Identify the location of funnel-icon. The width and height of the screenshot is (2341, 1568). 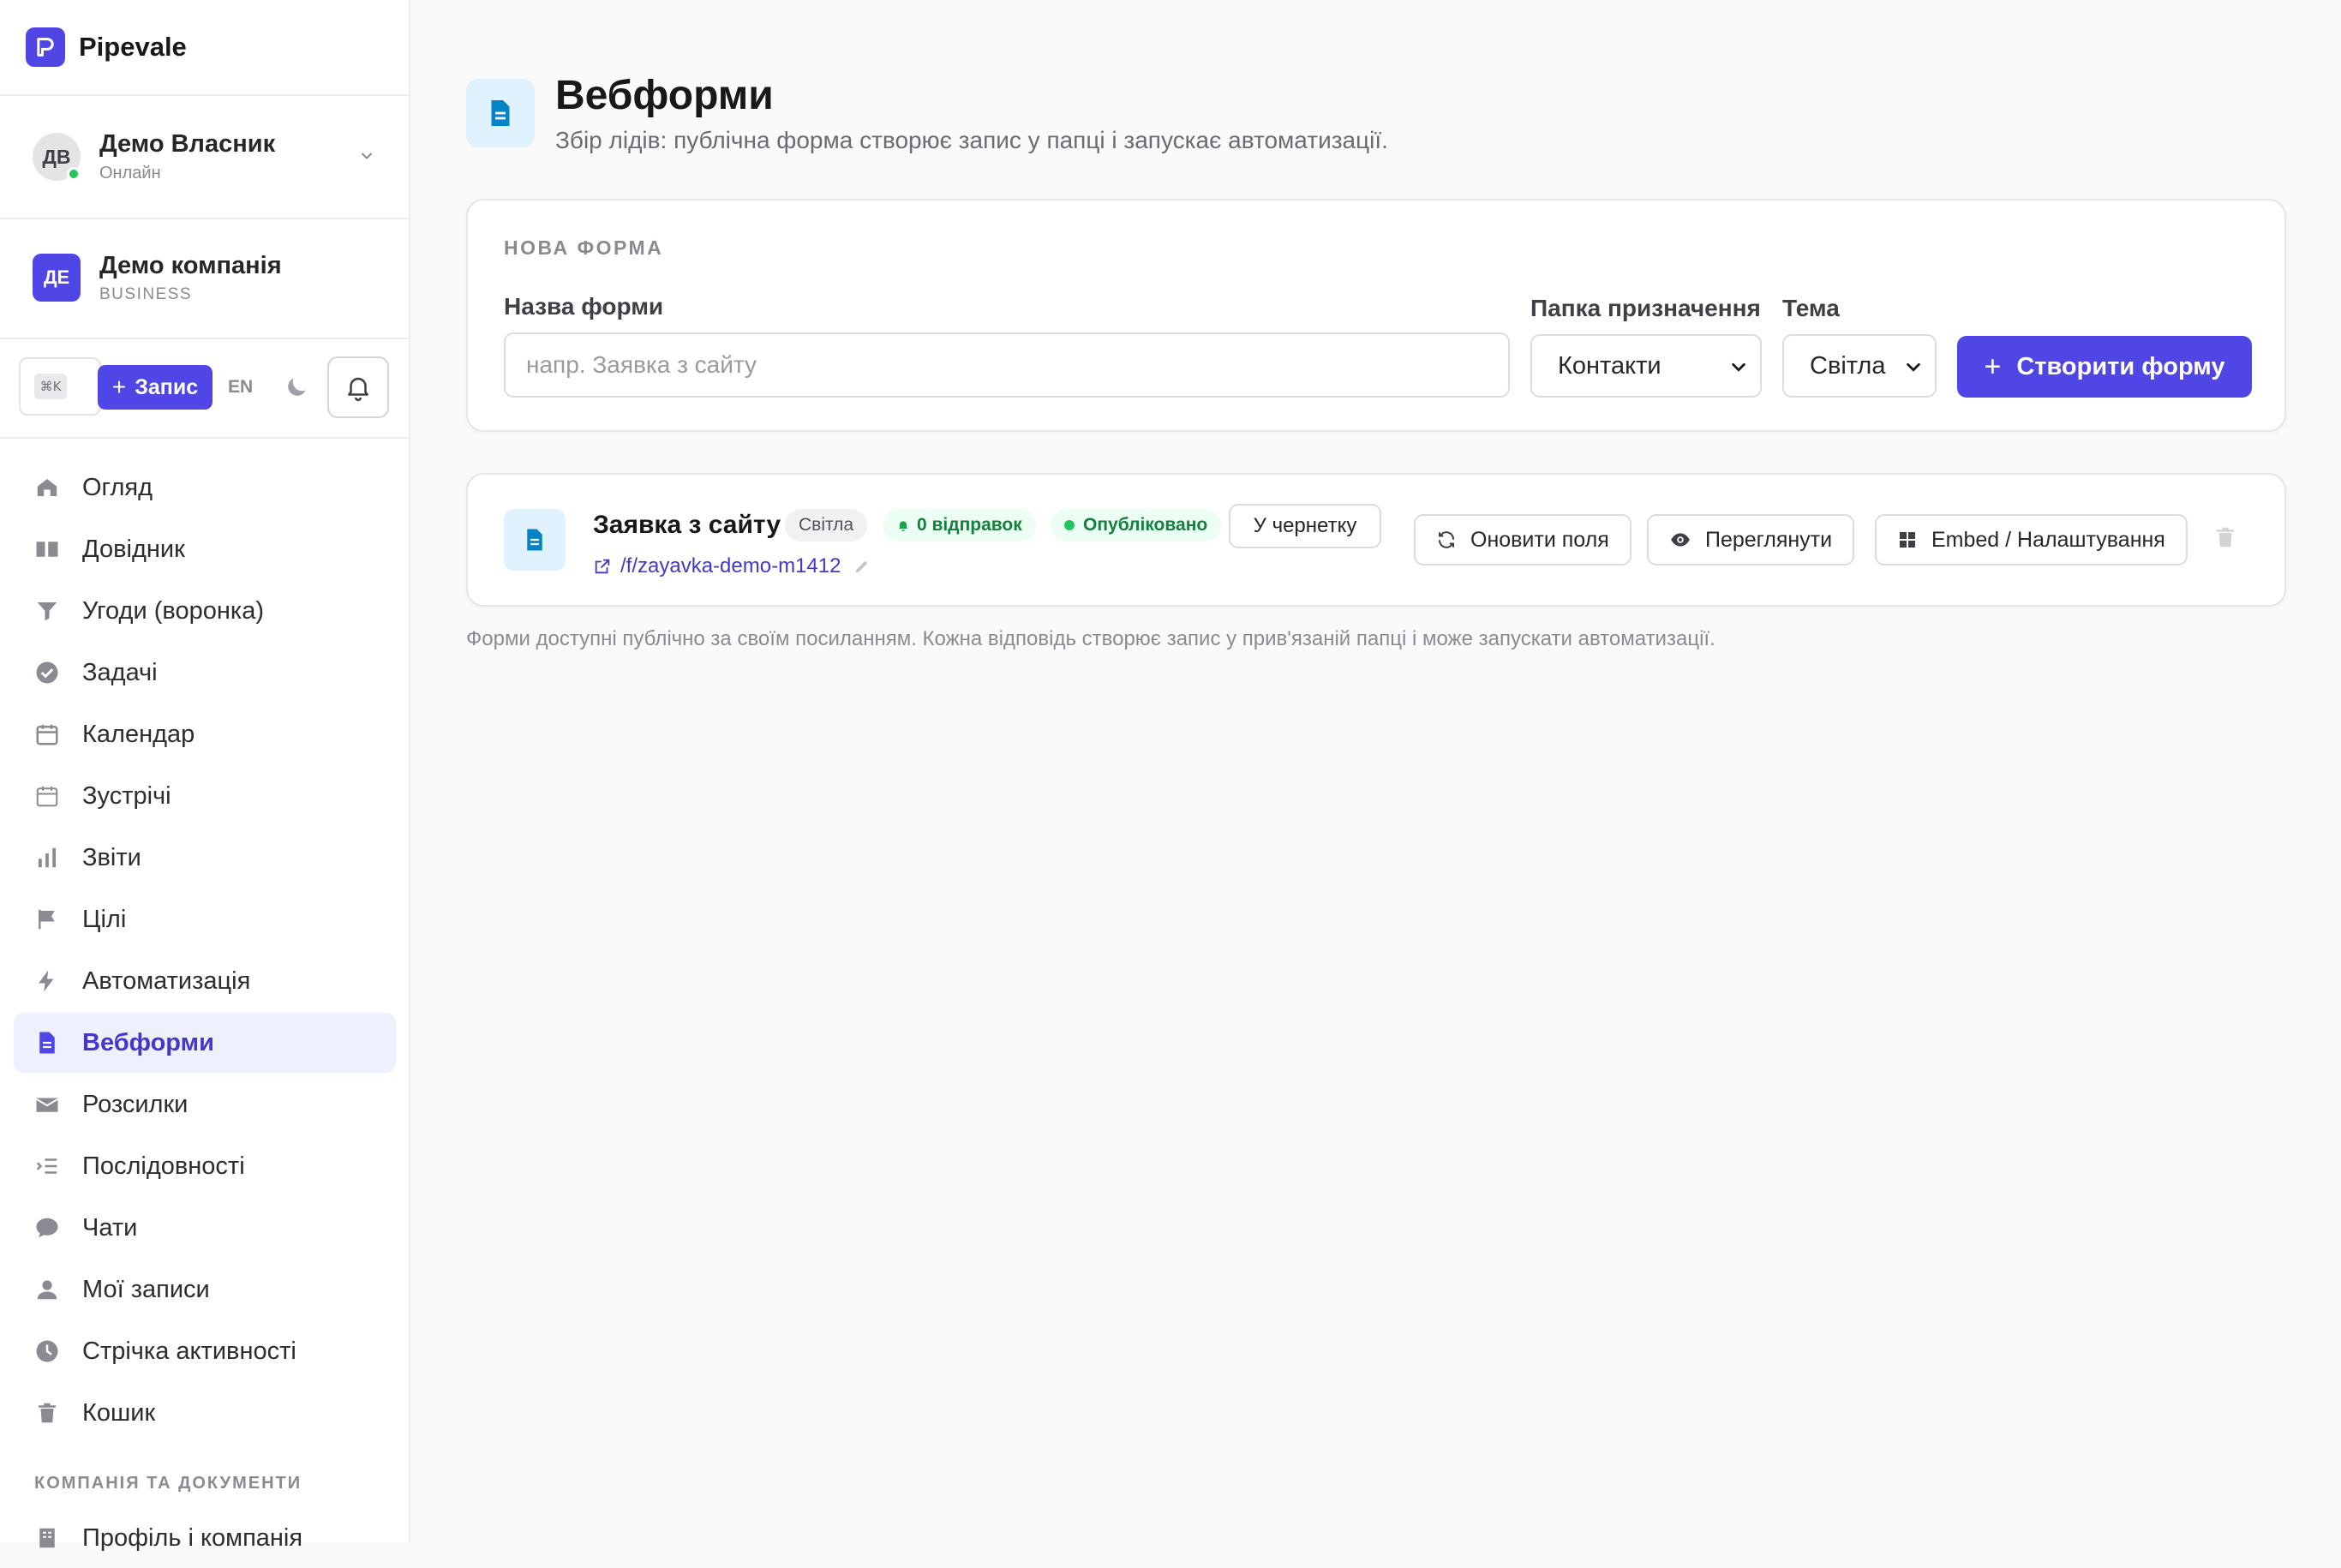
(47, 611).